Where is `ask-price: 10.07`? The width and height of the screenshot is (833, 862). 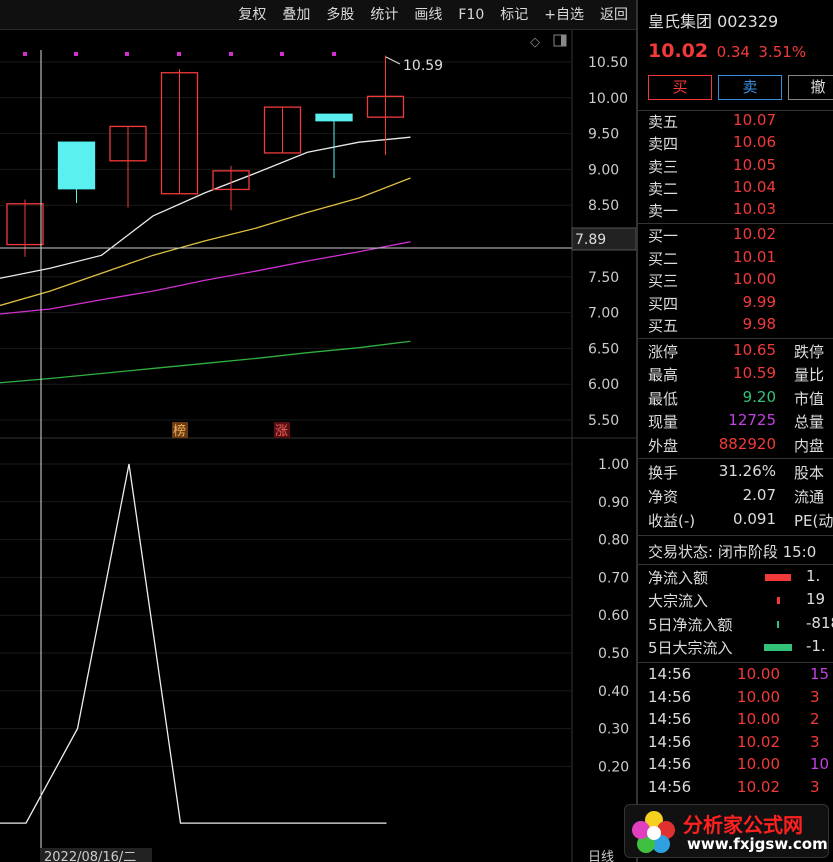
ask-price: 10.07 is located at coordinates (754, 120).